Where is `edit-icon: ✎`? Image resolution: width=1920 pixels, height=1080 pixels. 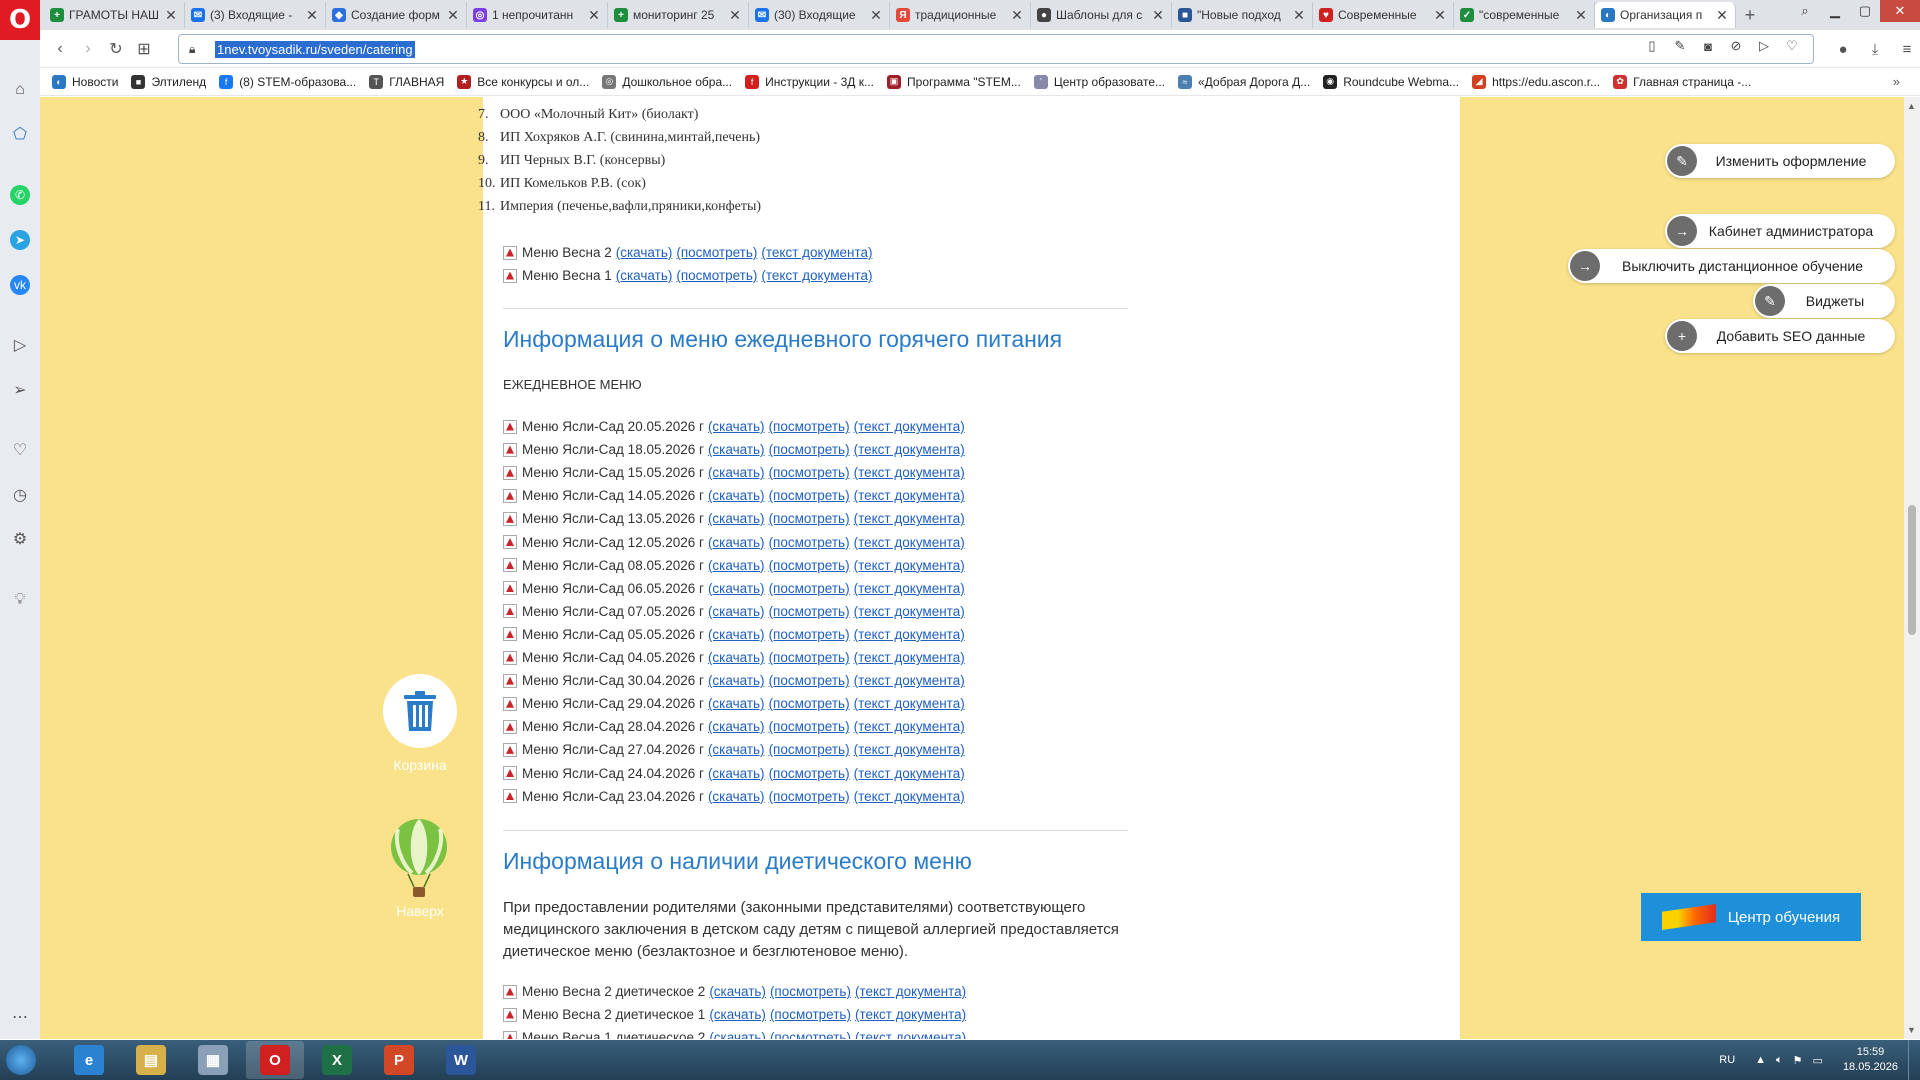 edit-icon: ✎ is located at coordinates (1680, 46).